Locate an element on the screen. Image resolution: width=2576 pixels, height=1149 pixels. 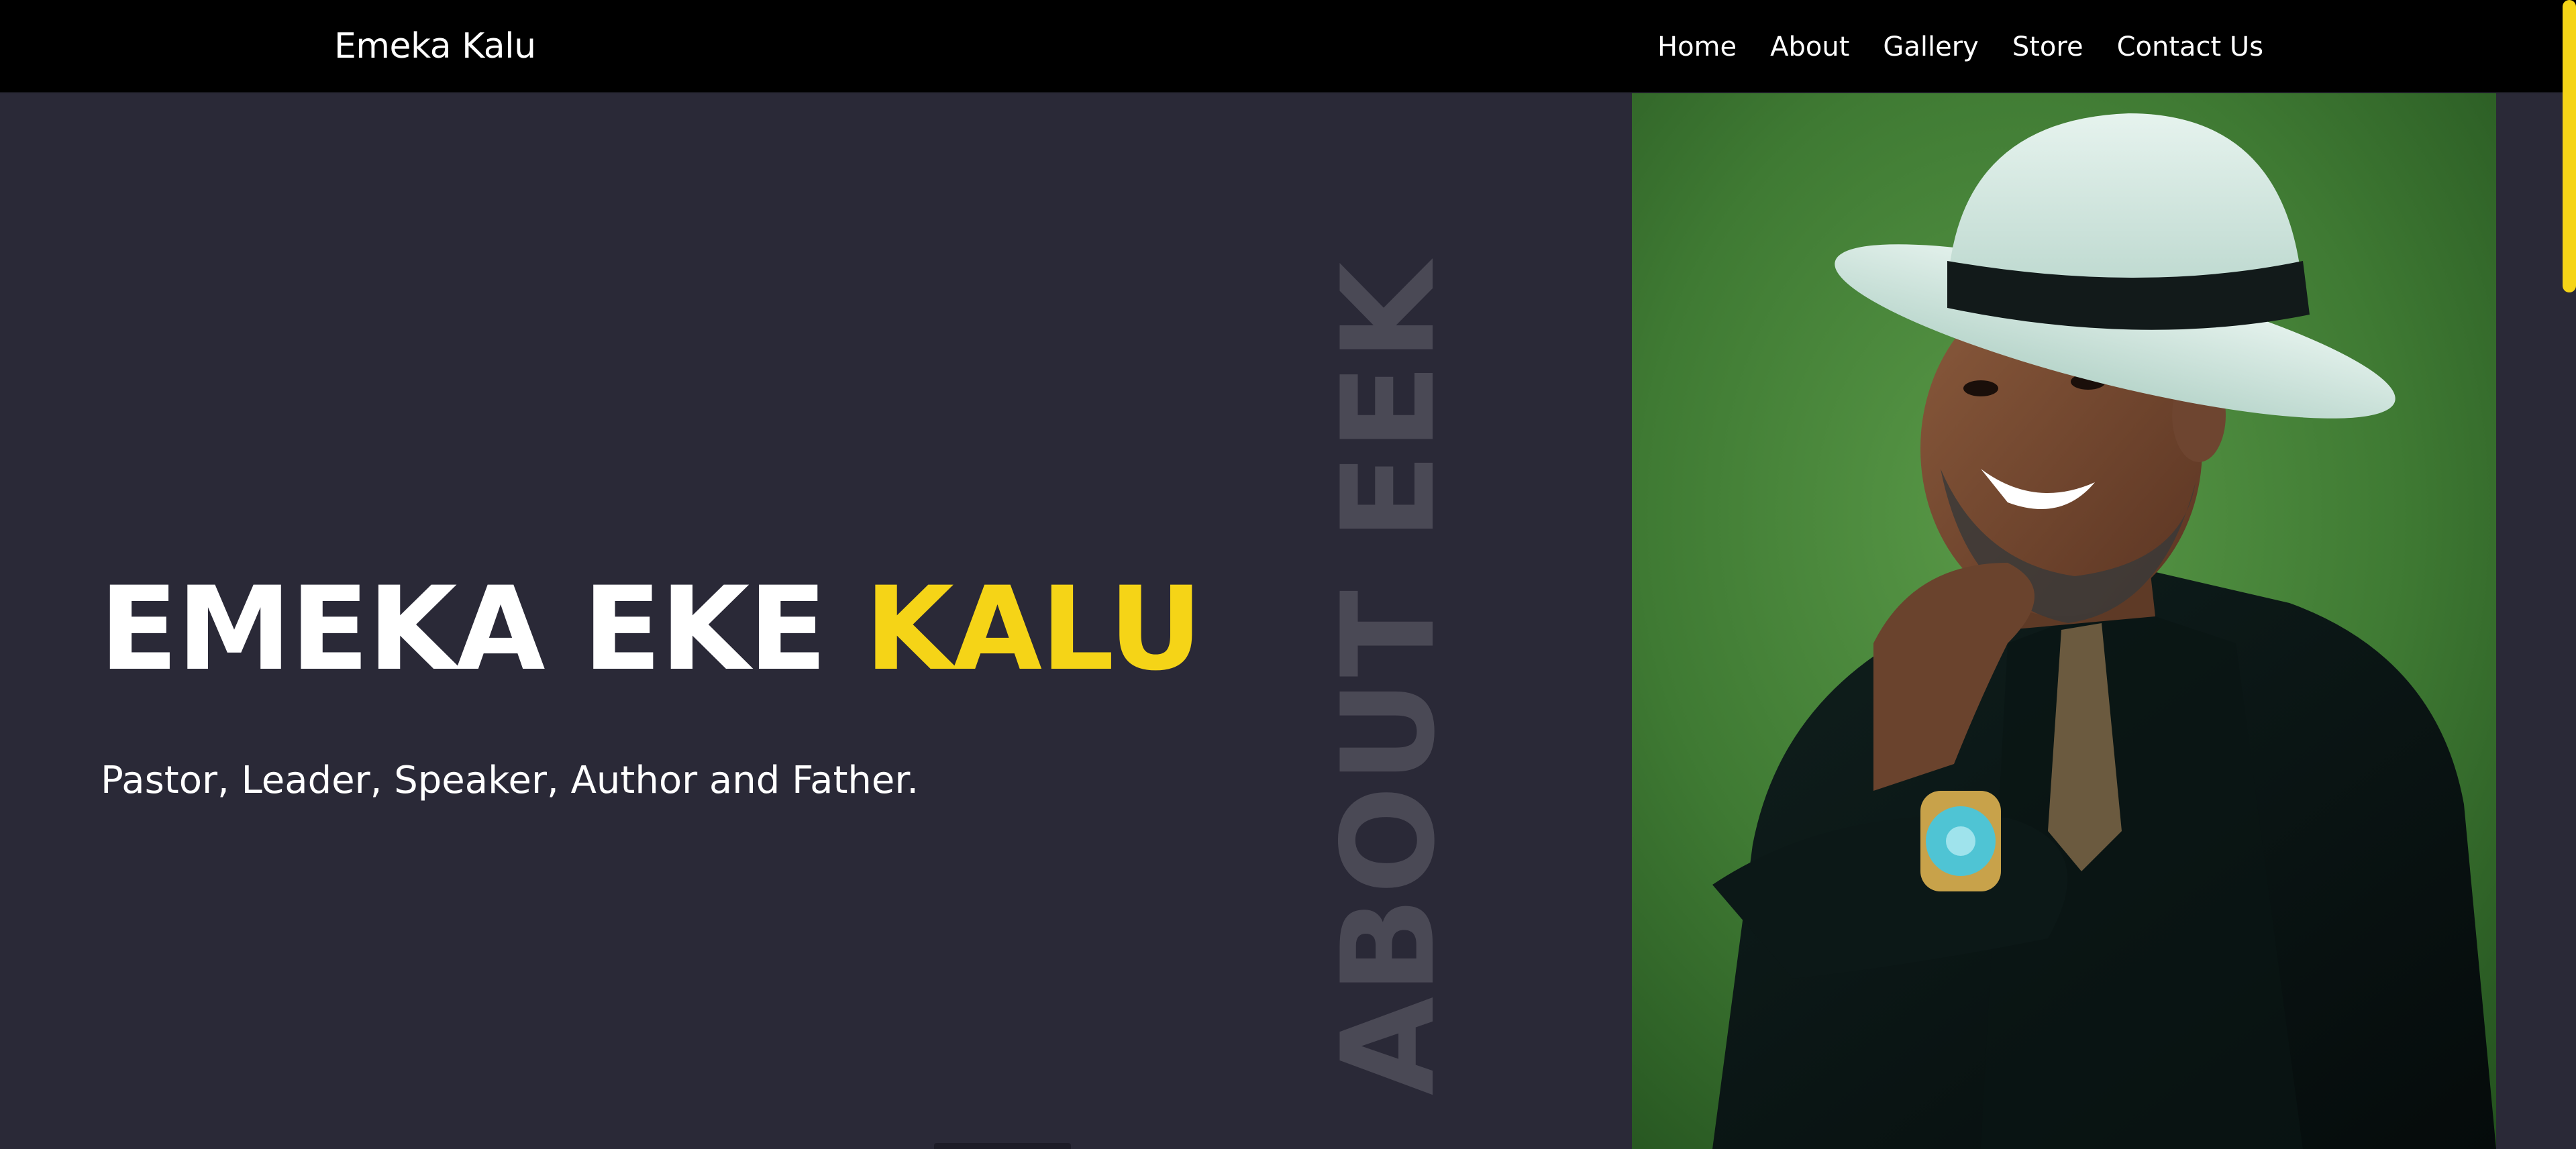
nav-link-home: Home is located at coordinates (1697, 47).